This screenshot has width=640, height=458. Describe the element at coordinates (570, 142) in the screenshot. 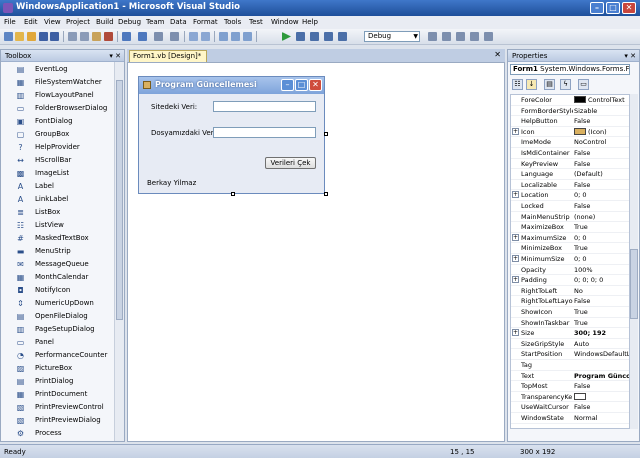

I see `property-row: ImeMode NoControl` at that location.